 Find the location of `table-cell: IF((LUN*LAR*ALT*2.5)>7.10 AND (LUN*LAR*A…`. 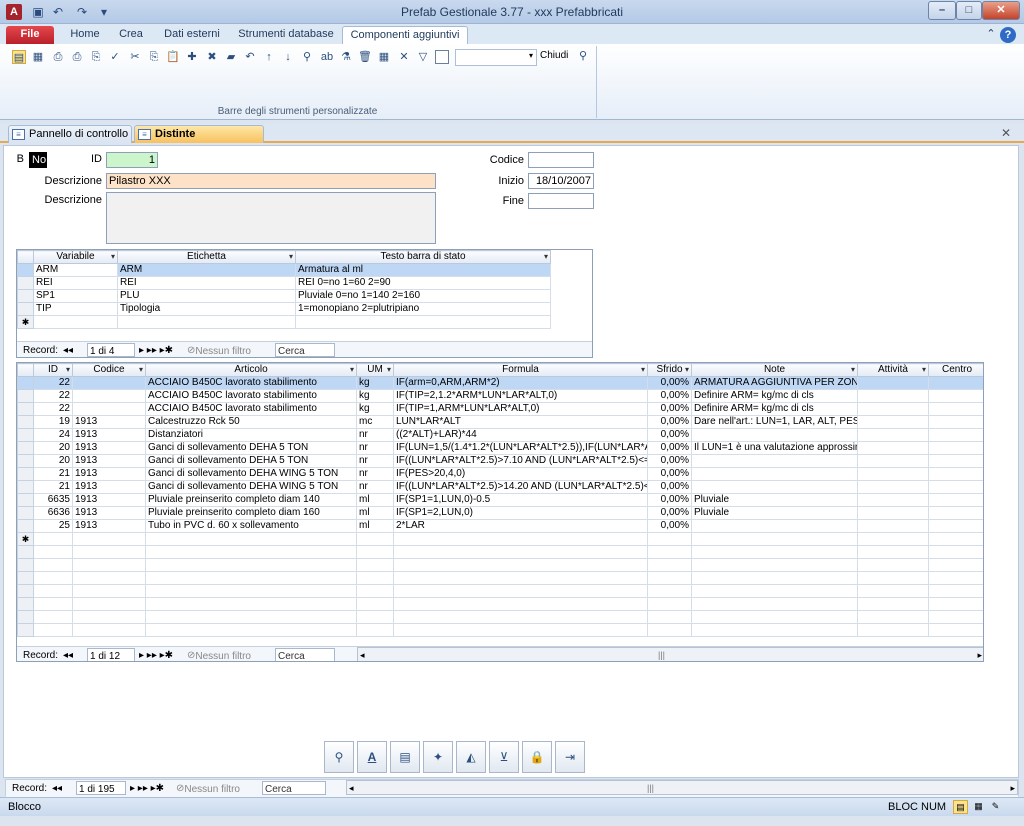

table-cell: IF((LUN*LAR*ALT*2.5)>7.10 AND (LUN*LAR*A… is located at coordinates (520, 461).